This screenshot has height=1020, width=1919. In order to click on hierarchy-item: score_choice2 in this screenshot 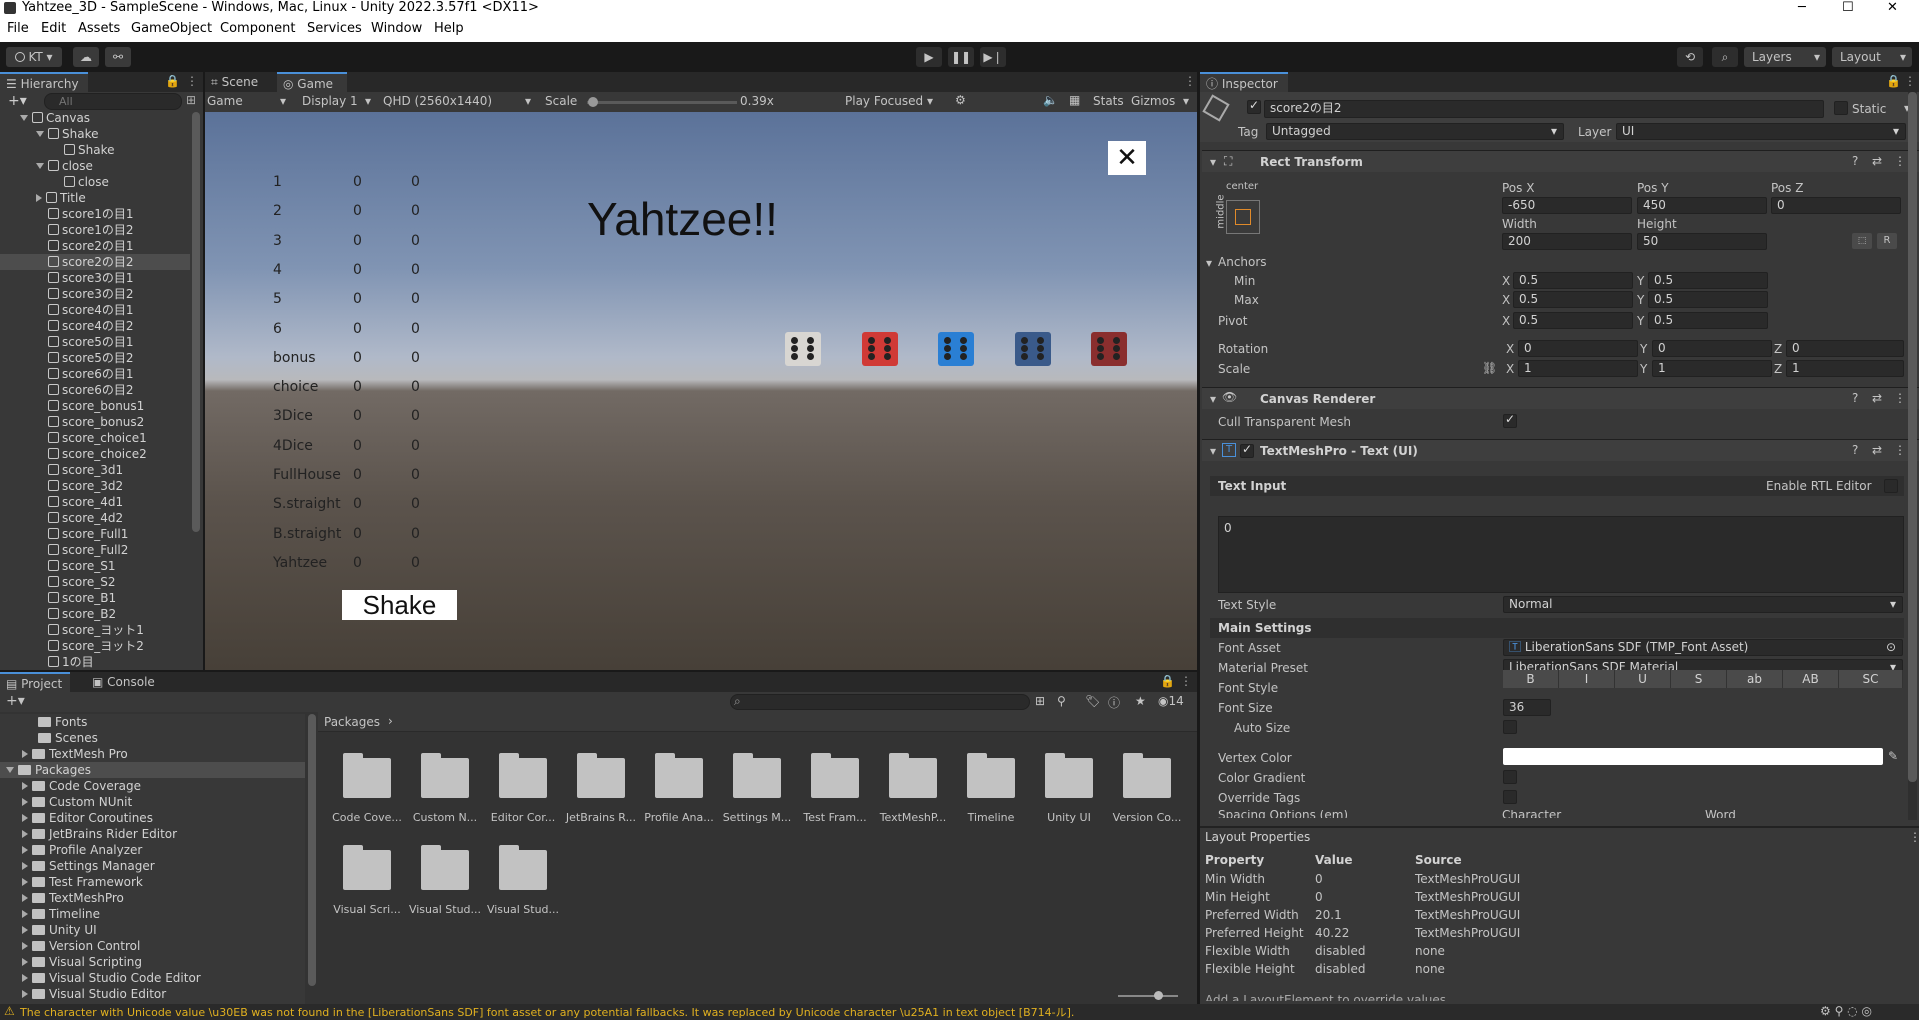, I will do `click(95, 454)`.